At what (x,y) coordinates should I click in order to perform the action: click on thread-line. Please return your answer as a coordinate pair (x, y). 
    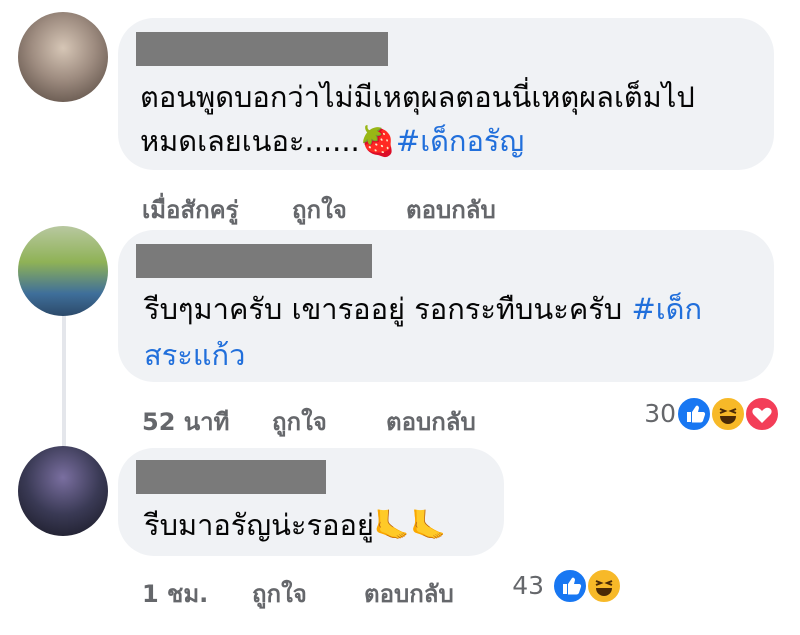
    Looking at the image, I should click on (64, 380).